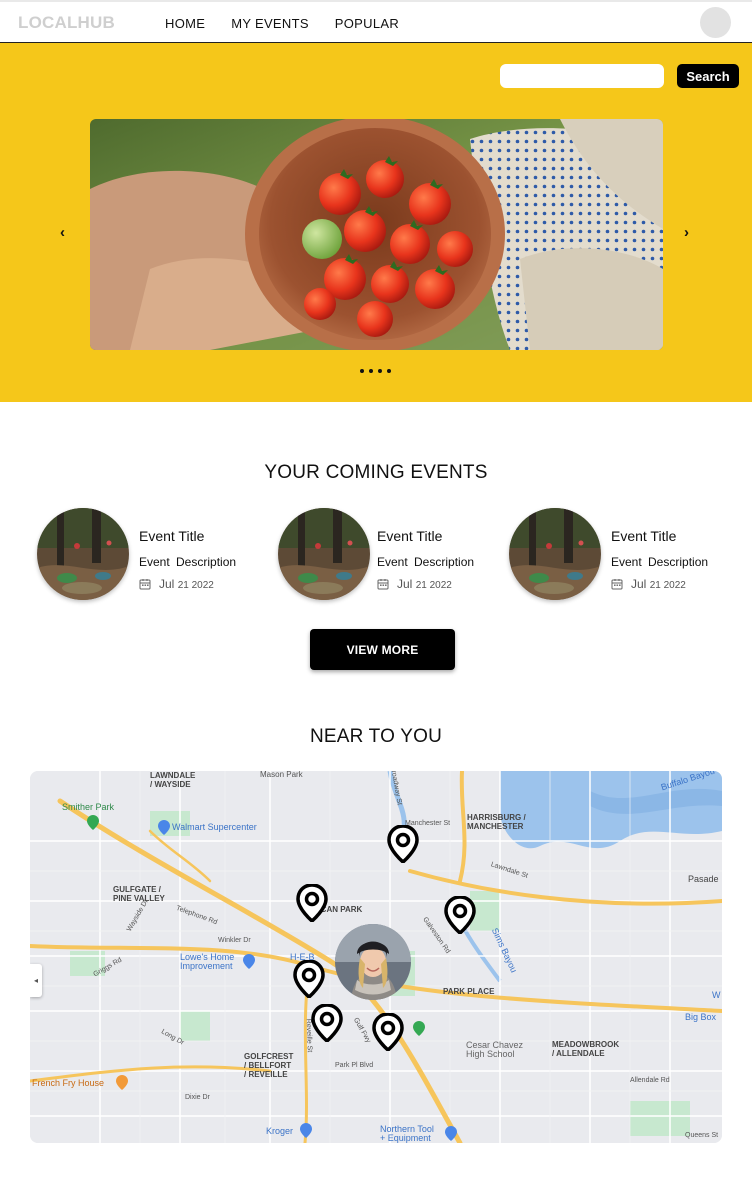 This screenshot has height=1194, width=752. What do you see at coordinates (36, 980) in the screenshot?
I see `map-collapse-icon: ◂` at bounding box center [36, 980].